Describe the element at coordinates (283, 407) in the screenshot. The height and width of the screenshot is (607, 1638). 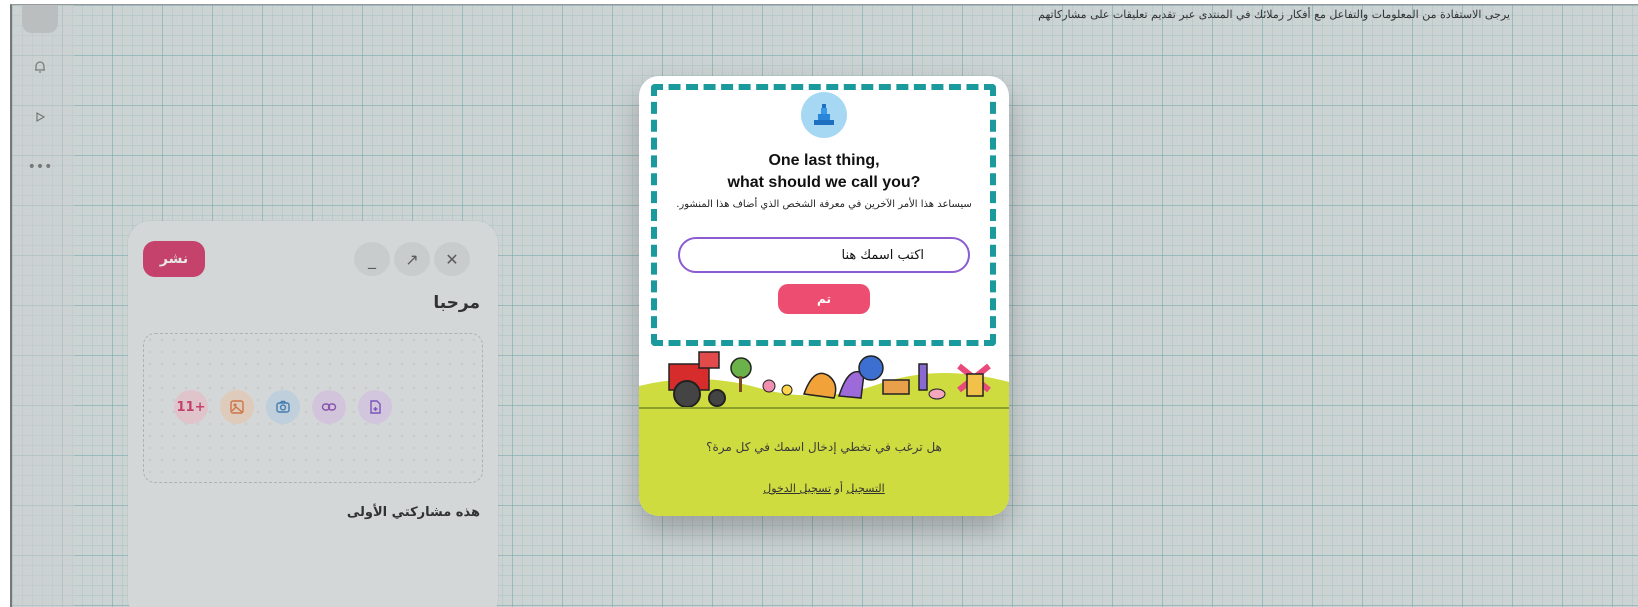
I see `camera-icon` at that location.